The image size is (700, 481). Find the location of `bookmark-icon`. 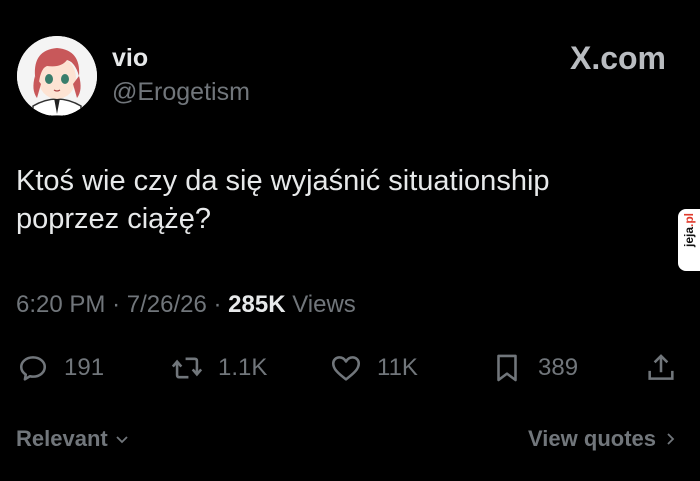

bookmark-icon is located at coordinates (507, 368).